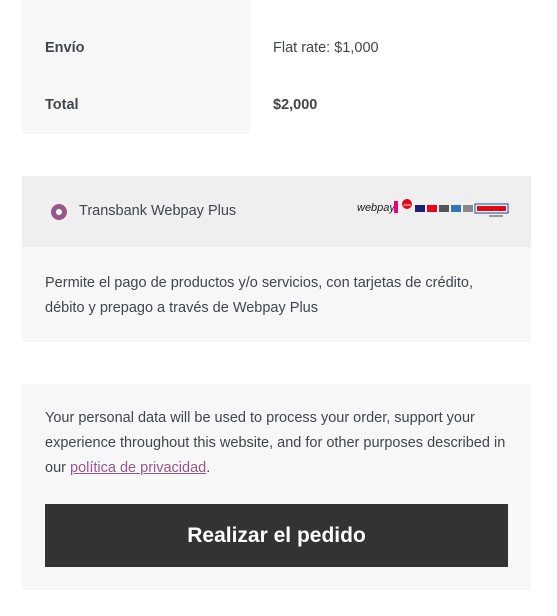  I want to click on webpay-logo: webpay plus, so click(433, 208).